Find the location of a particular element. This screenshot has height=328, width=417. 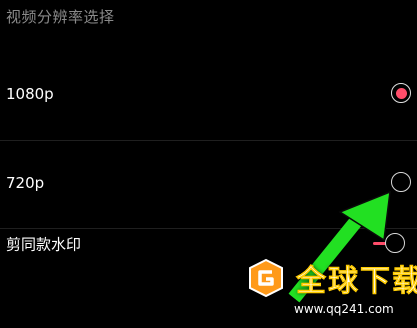

radio-button is located at coordinates (401, 182).